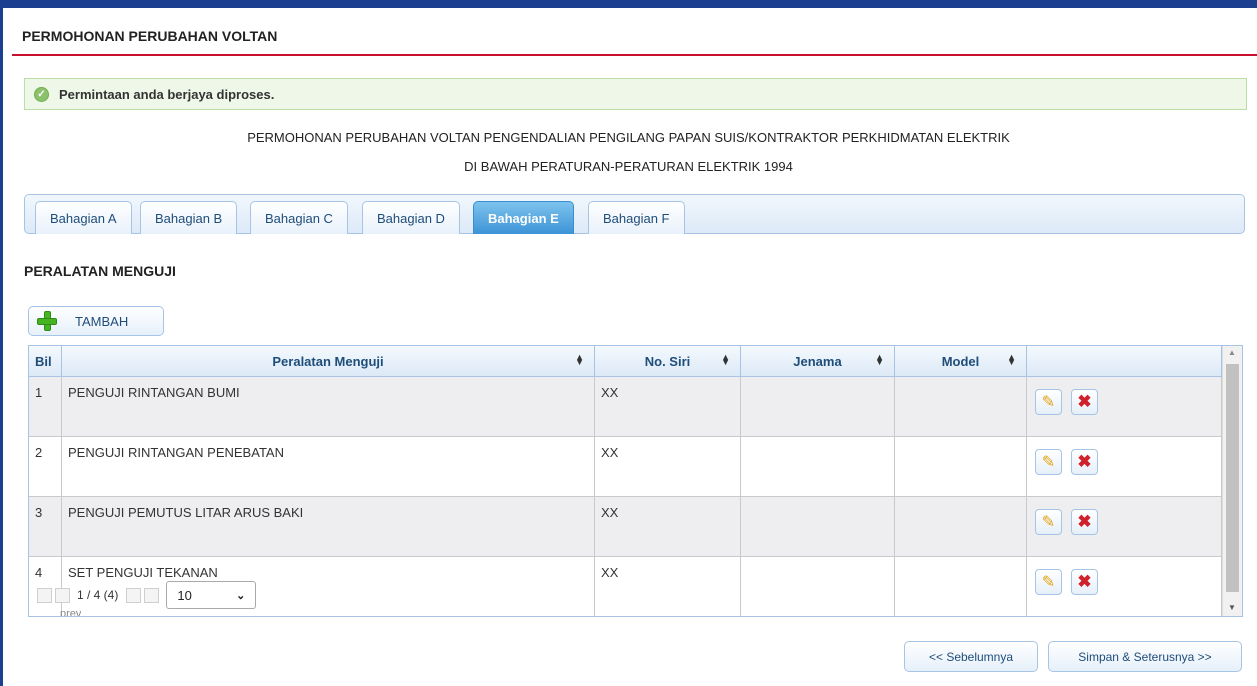  What do you see at coordinates (1232, 607) in the screenshot?
I see `scroll-down-arrow-icon: ▼` at bounding box center [1232, 607].